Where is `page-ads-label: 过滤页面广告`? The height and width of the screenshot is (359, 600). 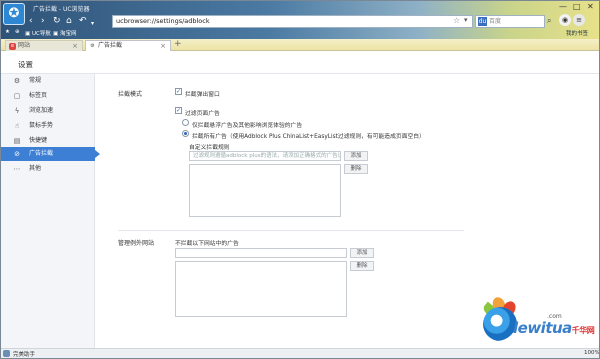 page-ads-label: 过滤页面广告 is located at coordinates (202, 114).